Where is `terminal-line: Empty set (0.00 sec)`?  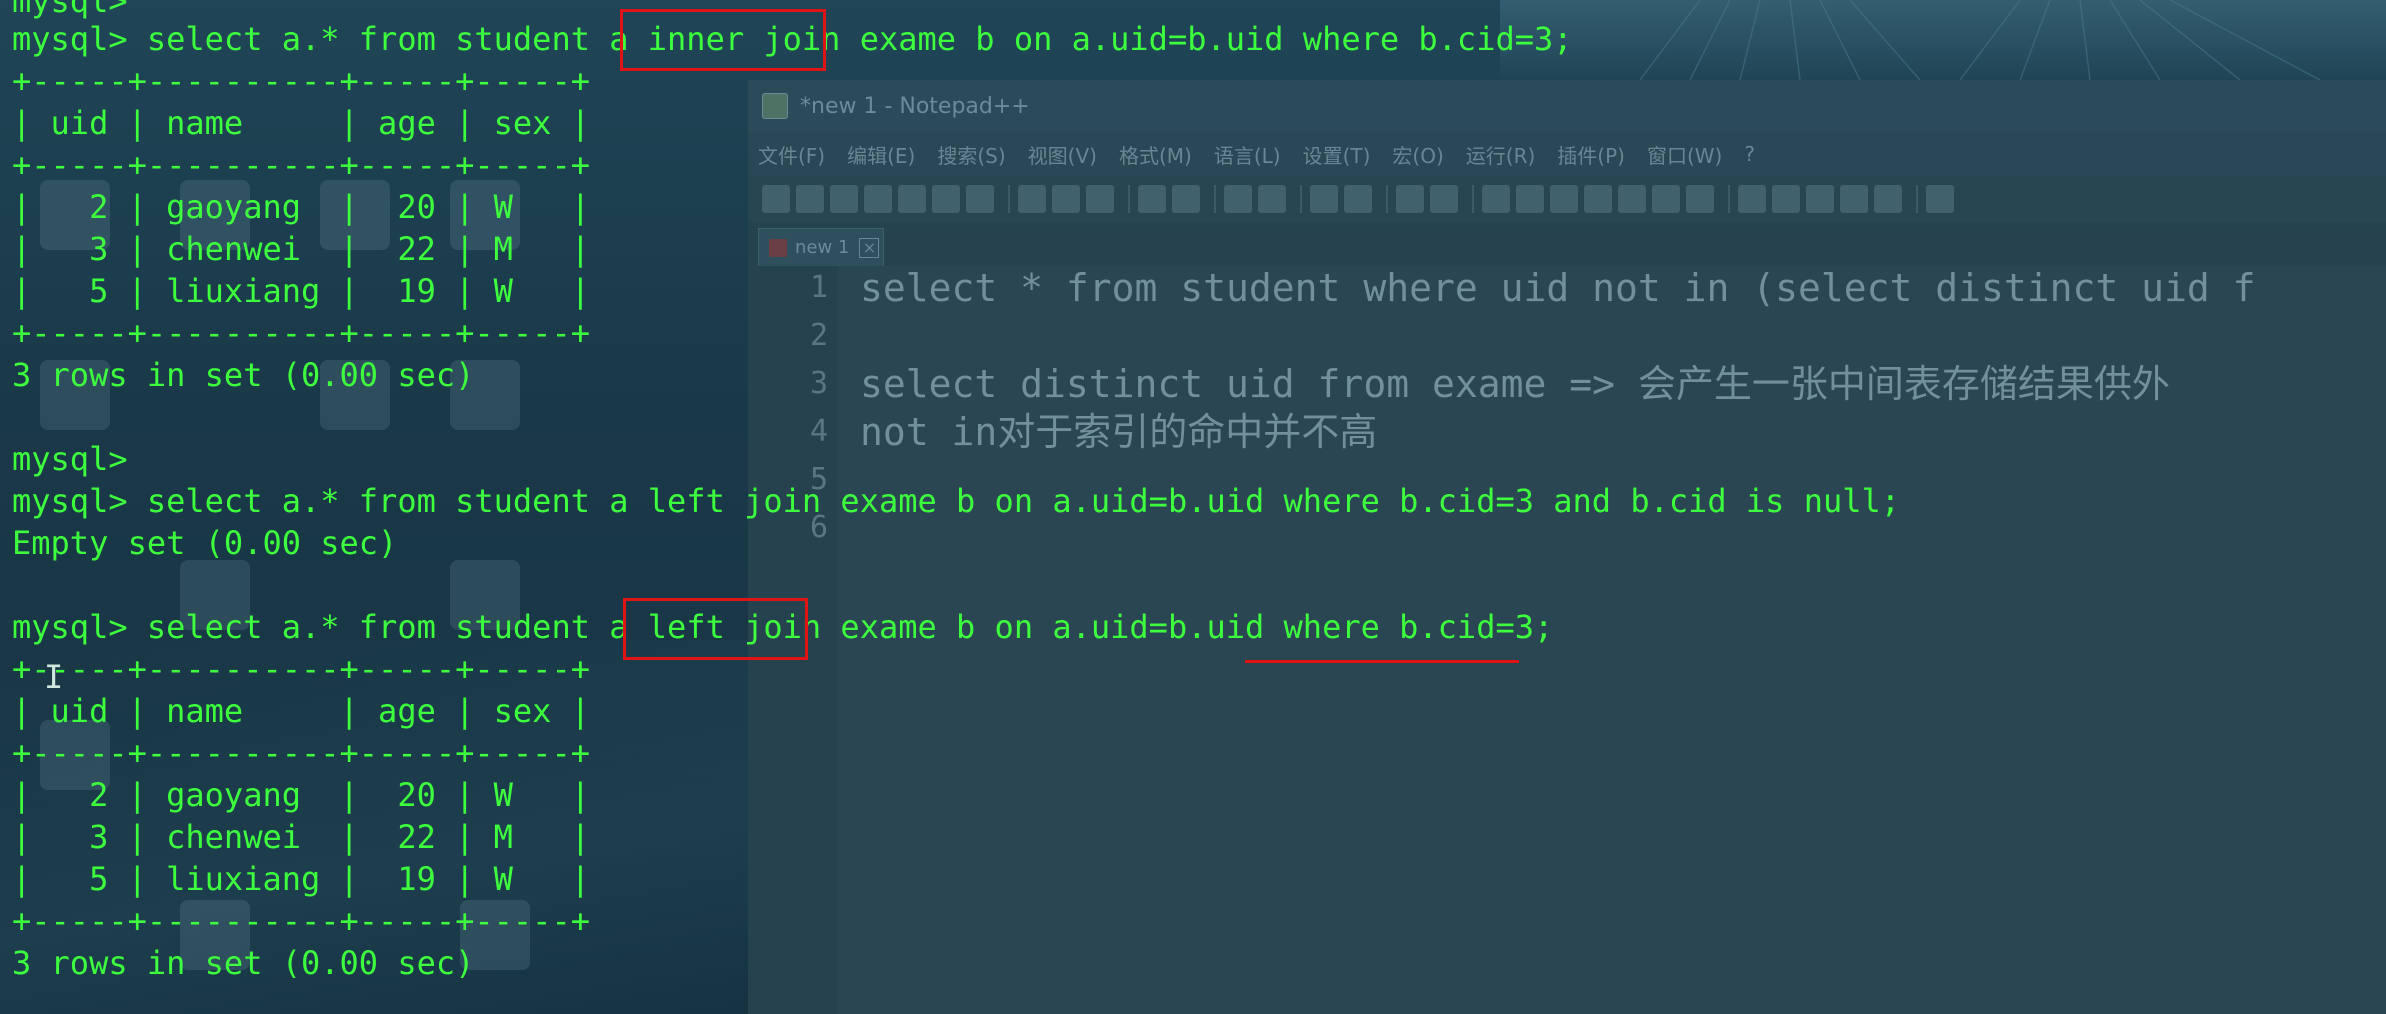
terminal-line: Empty set (0.00 sec) is located at coordinates (205, 543).